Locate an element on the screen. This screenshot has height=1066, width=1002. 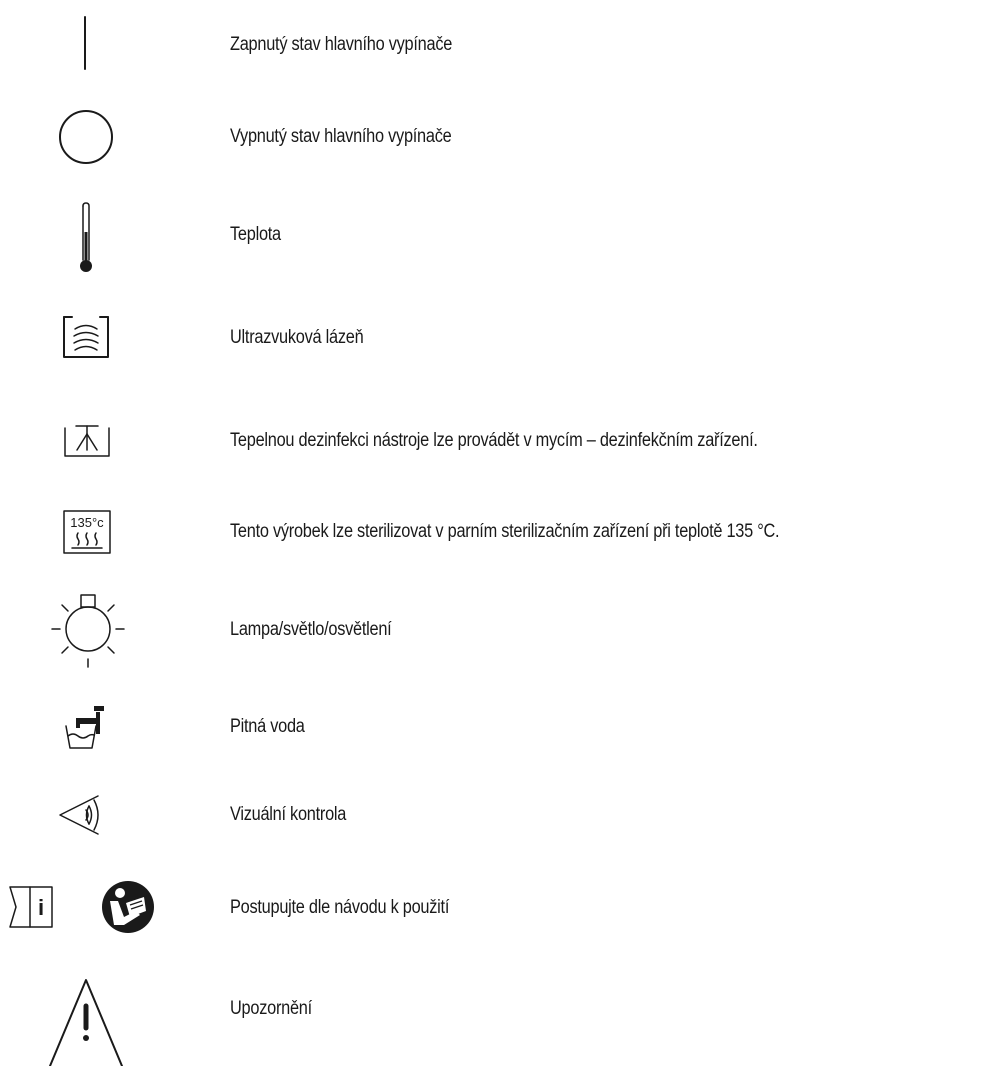
ultrasonic-bath-icon is located at coordinates (86, 337).